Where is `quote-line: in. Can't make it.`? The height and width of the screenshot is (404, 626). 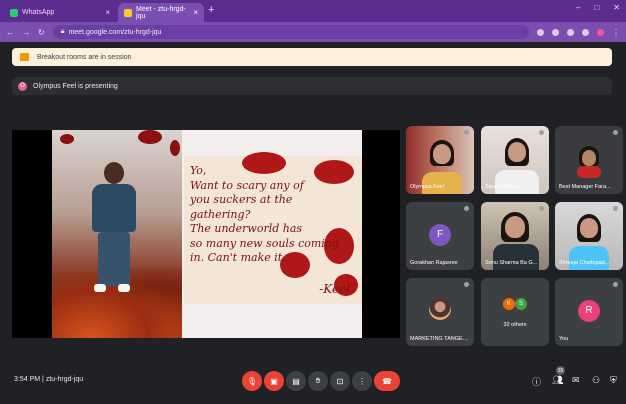
quote-line: in. Can't make it. is located at coordinates (238, 257).